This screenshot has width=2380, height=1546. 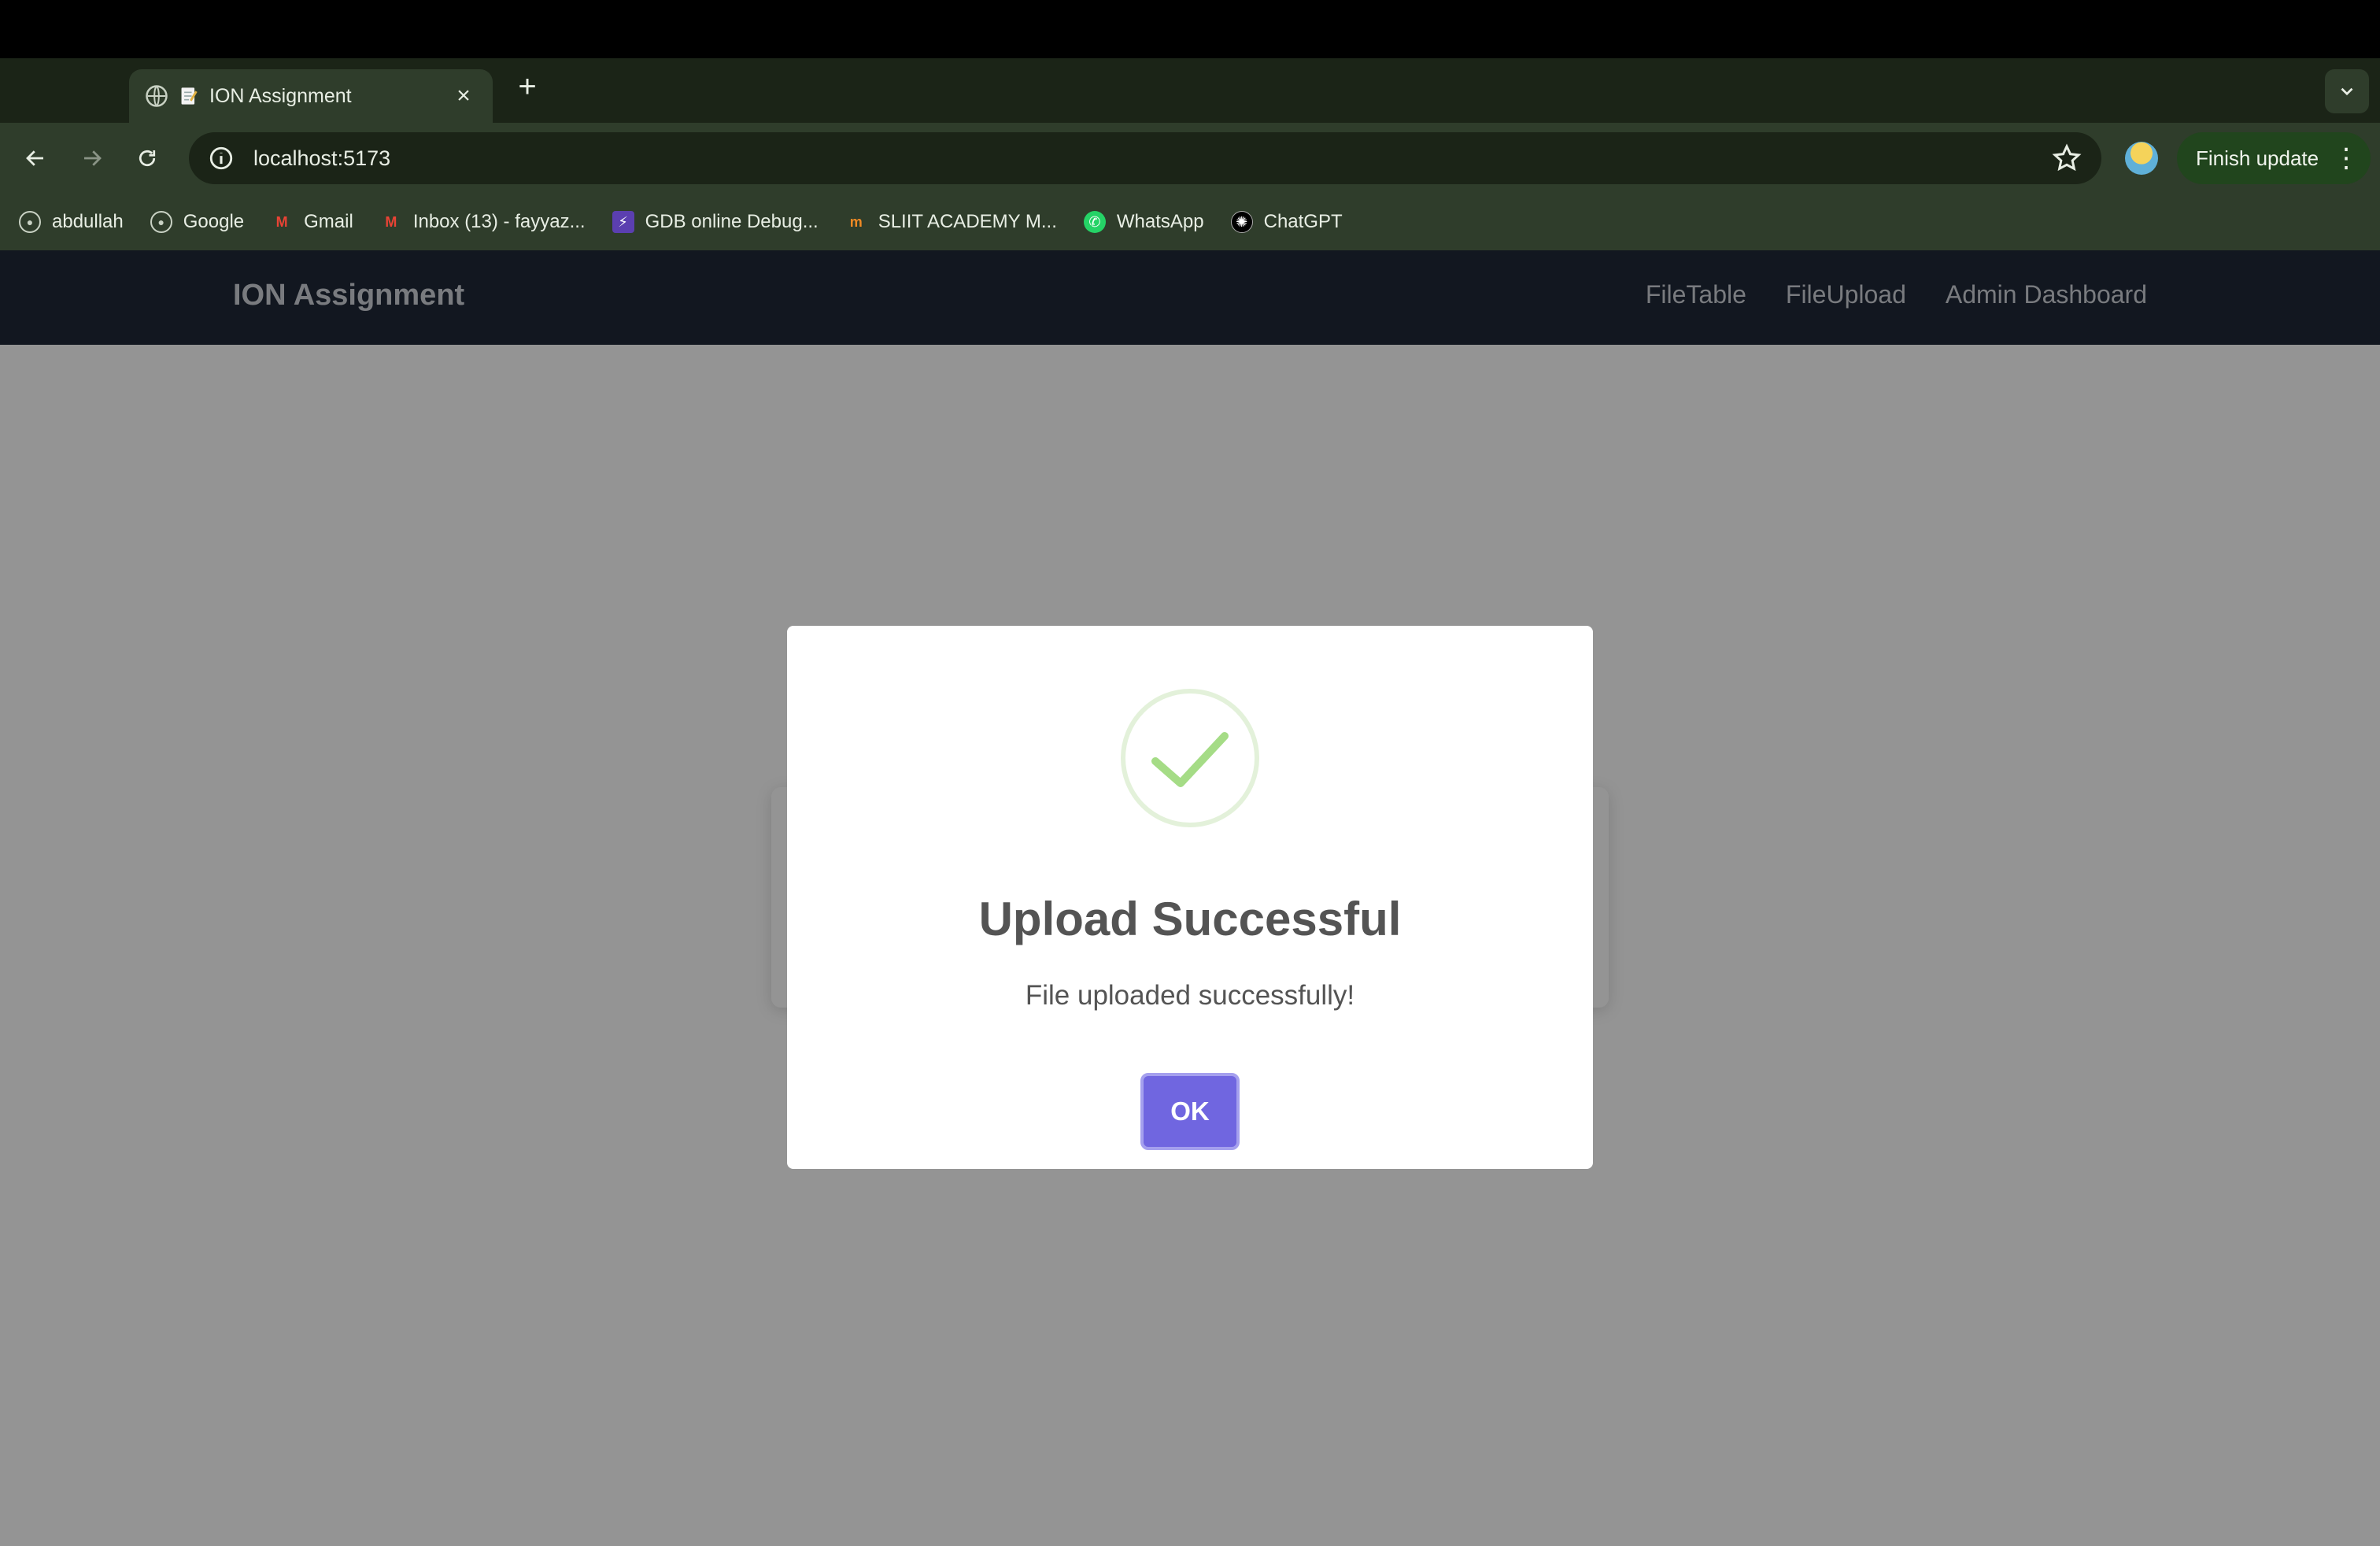 What do you see at coordinates (88, 221) in the screenshot?
I see `bookmark-label: abdullah` at bounding box center [88, 221].